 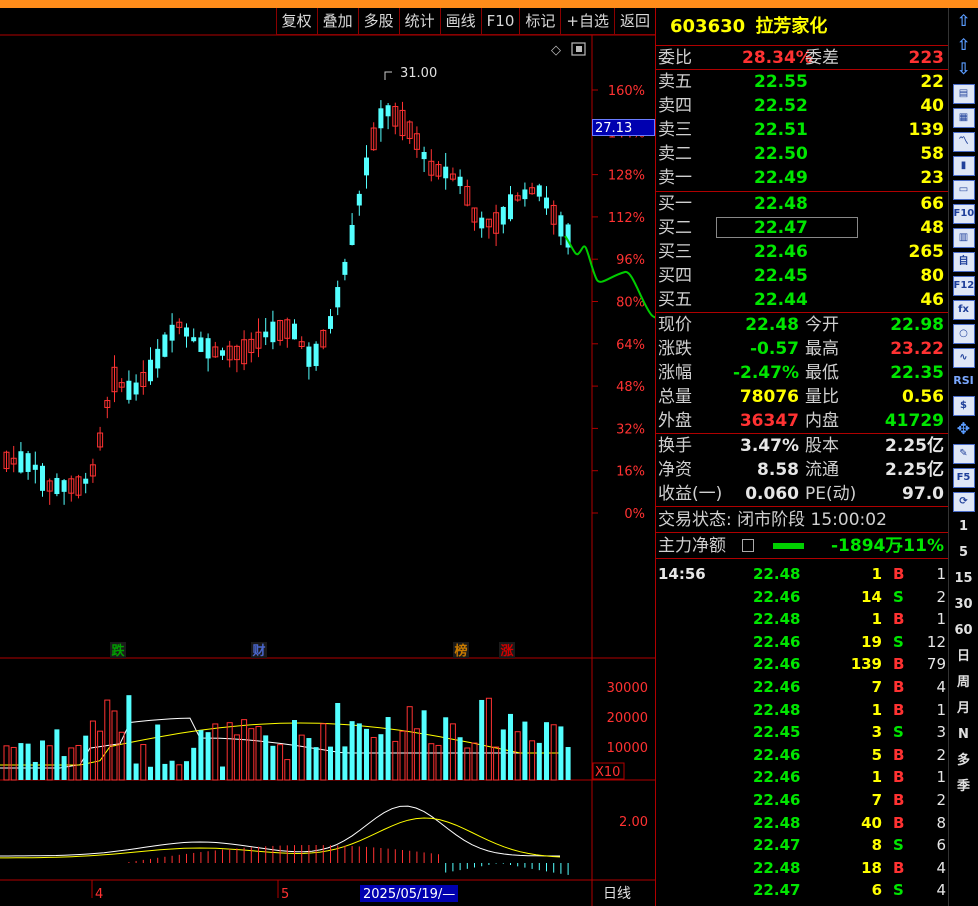 What do you see at coordinates (802, 845) in the screenshot?
I see `tick-row: 22.47 8 S 6` at bounding box center [802, 845].